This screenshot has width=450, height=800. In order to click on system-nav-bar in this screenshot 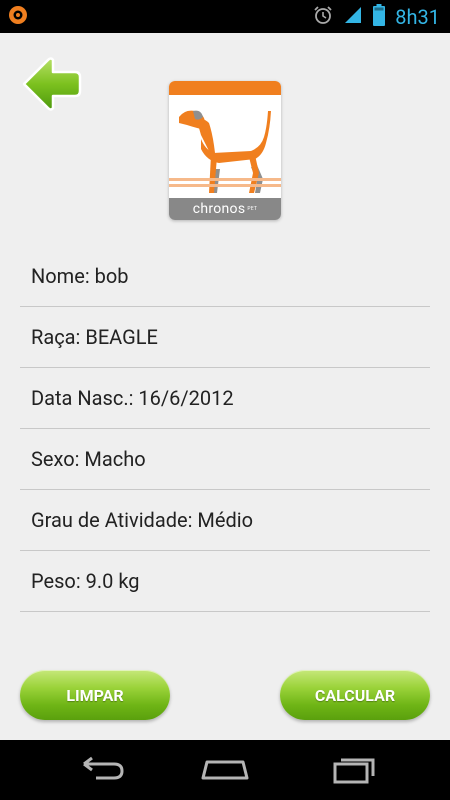, I will do `click(225, 770)`.